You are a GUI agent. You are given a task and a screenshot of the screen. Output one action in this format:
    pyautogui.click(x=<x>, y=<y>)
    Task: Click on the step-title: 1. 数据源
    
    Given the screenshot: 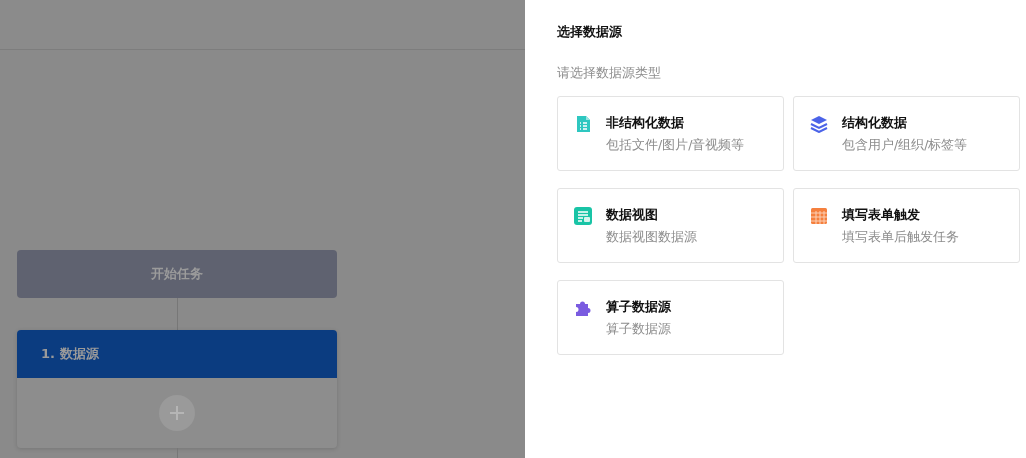 What is the action you would take?
    pyautogui.click(x=70, y=354)
    